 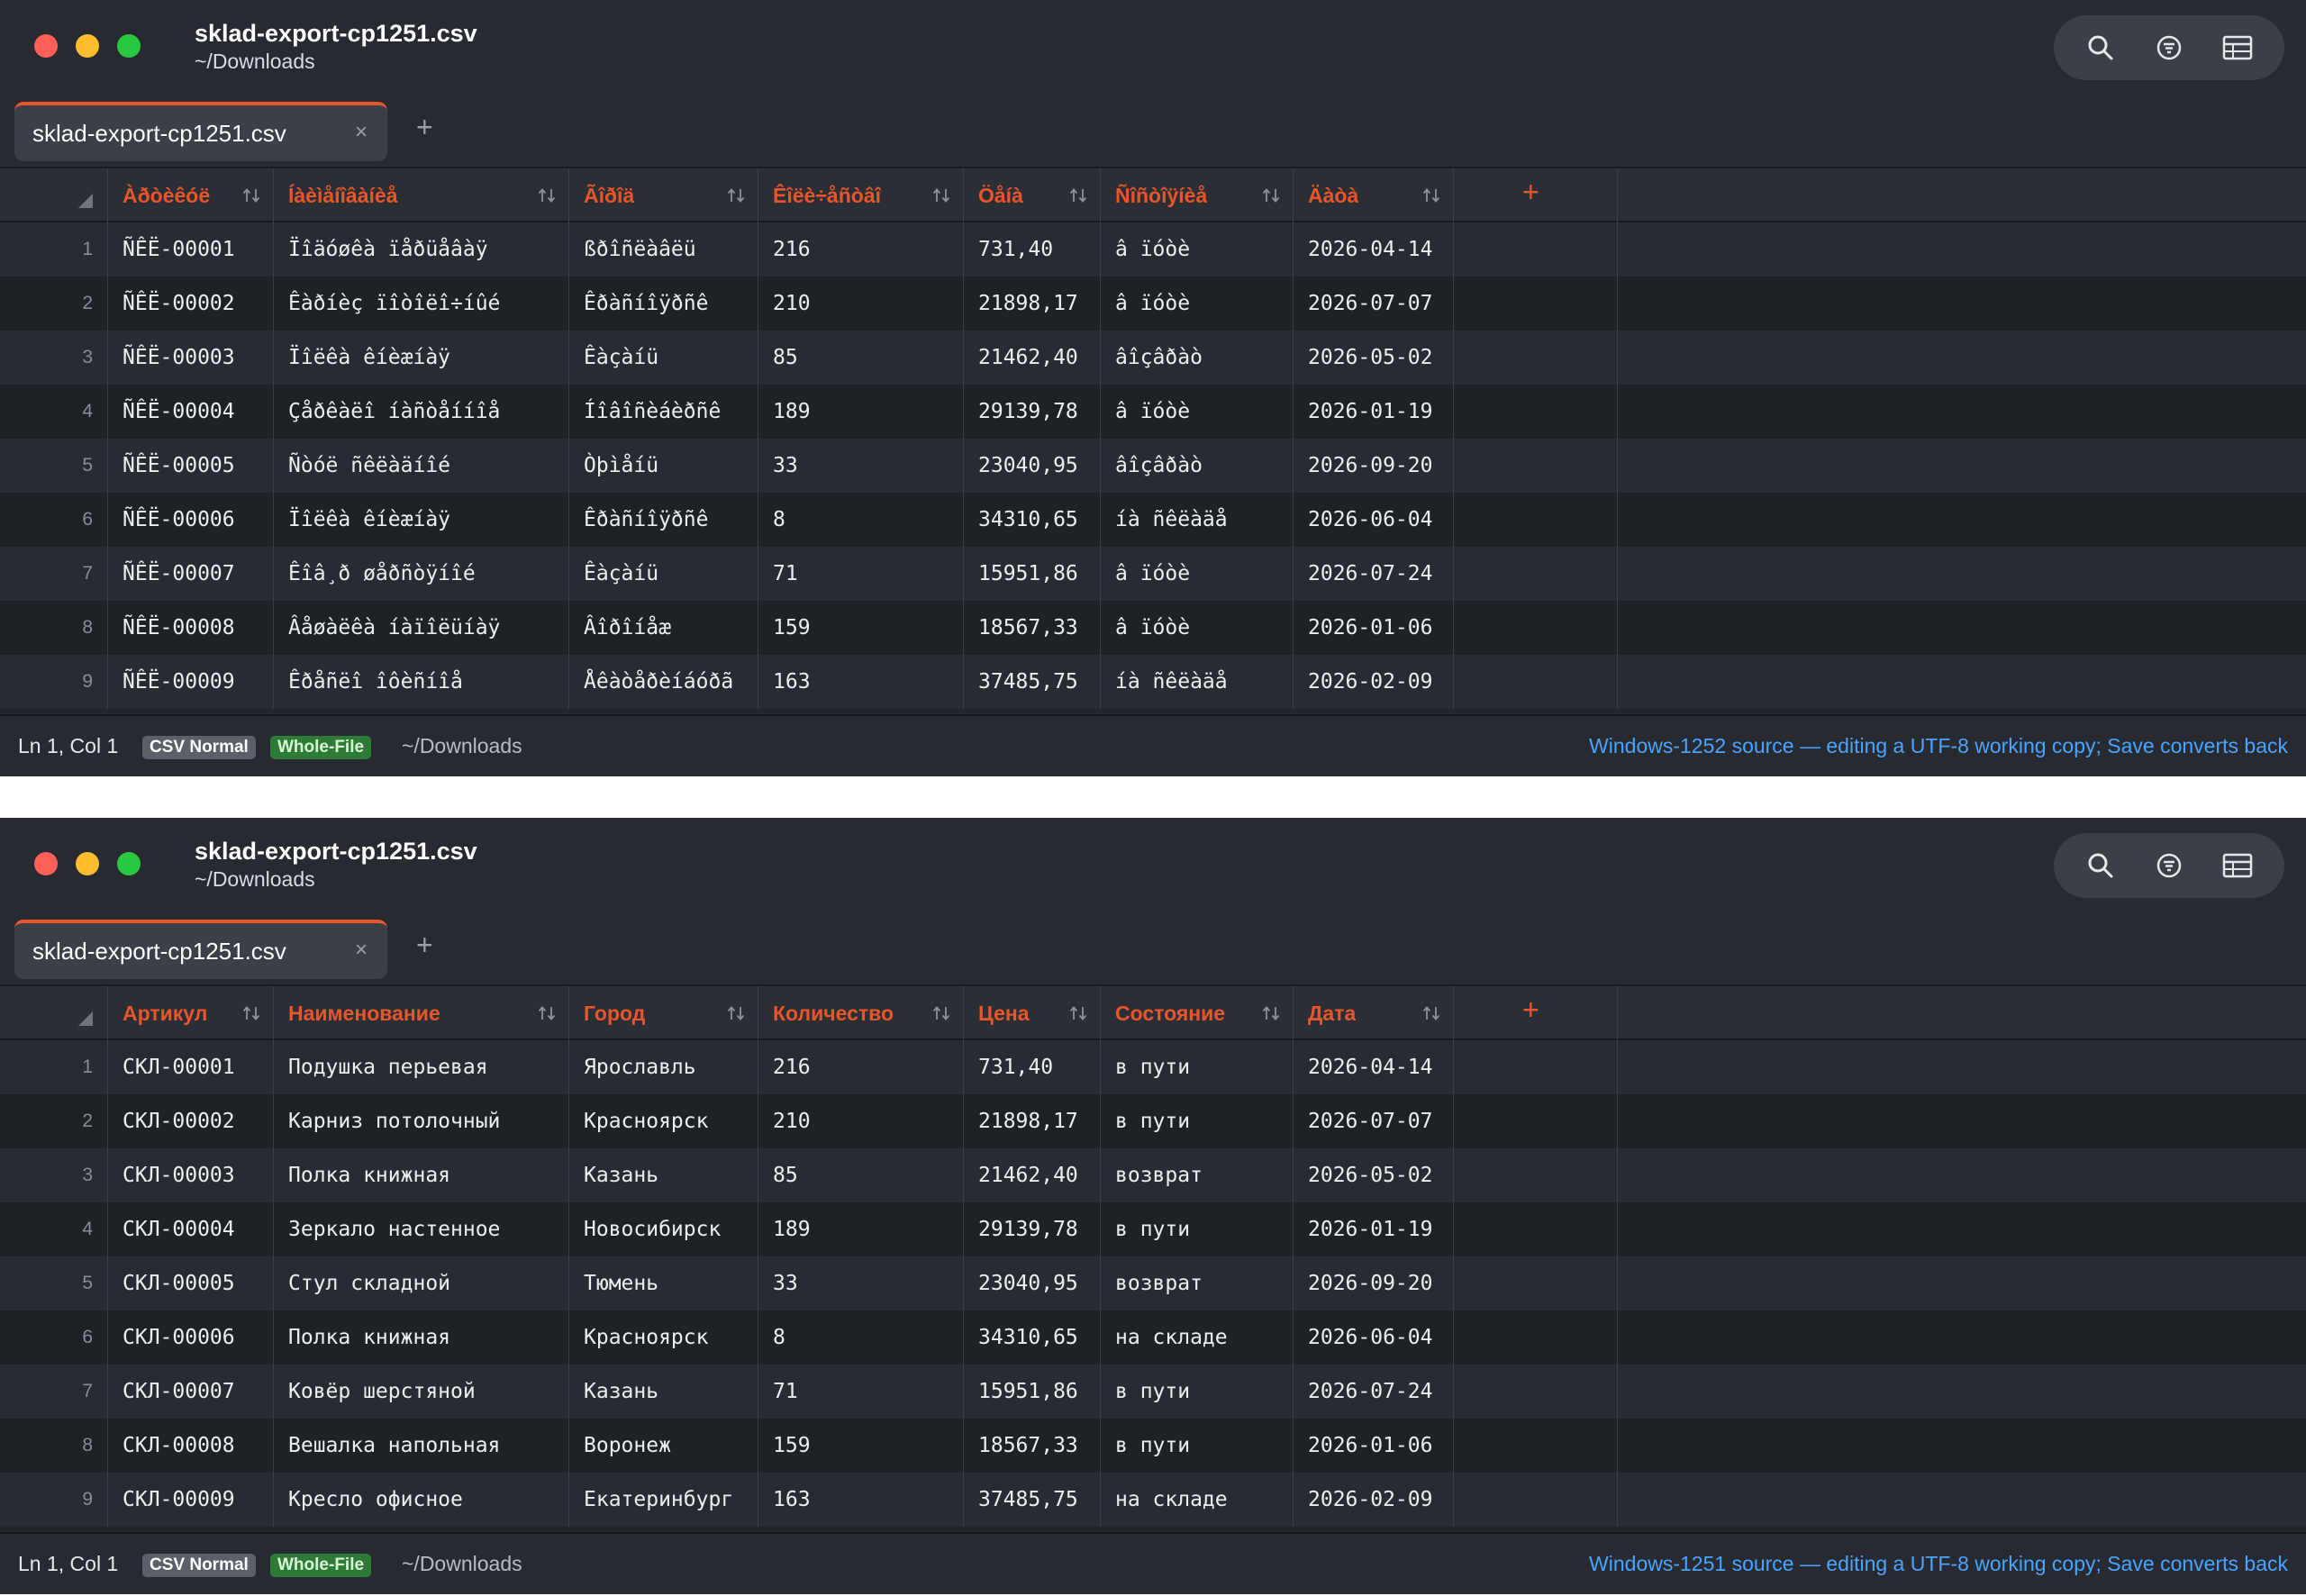 What do you see at coordinates (191, 628) in the screenshot?
I see `cell-sku: ÑÊË-00008` at bounding box center [191, 628].